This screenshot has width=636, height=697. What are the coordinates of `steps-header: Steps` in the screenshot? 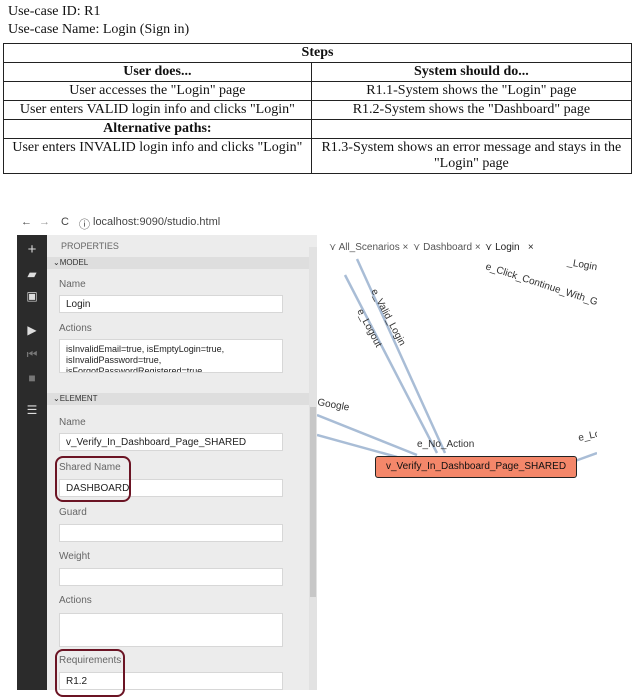 It's located at (317, 53).